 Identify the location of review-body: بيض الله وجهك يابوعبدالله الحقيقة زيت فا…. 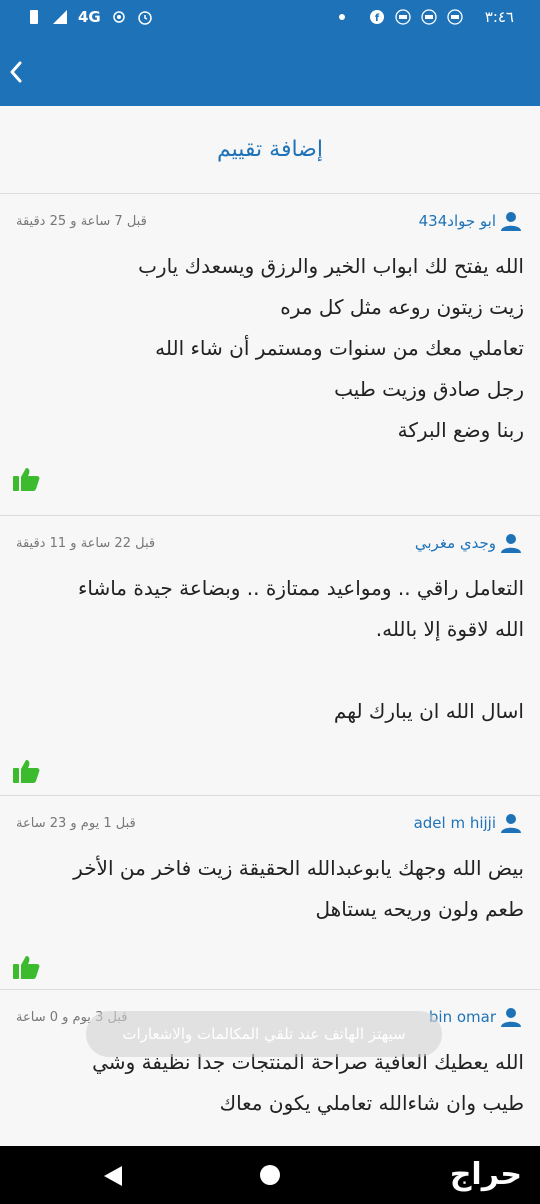
(270, 889).